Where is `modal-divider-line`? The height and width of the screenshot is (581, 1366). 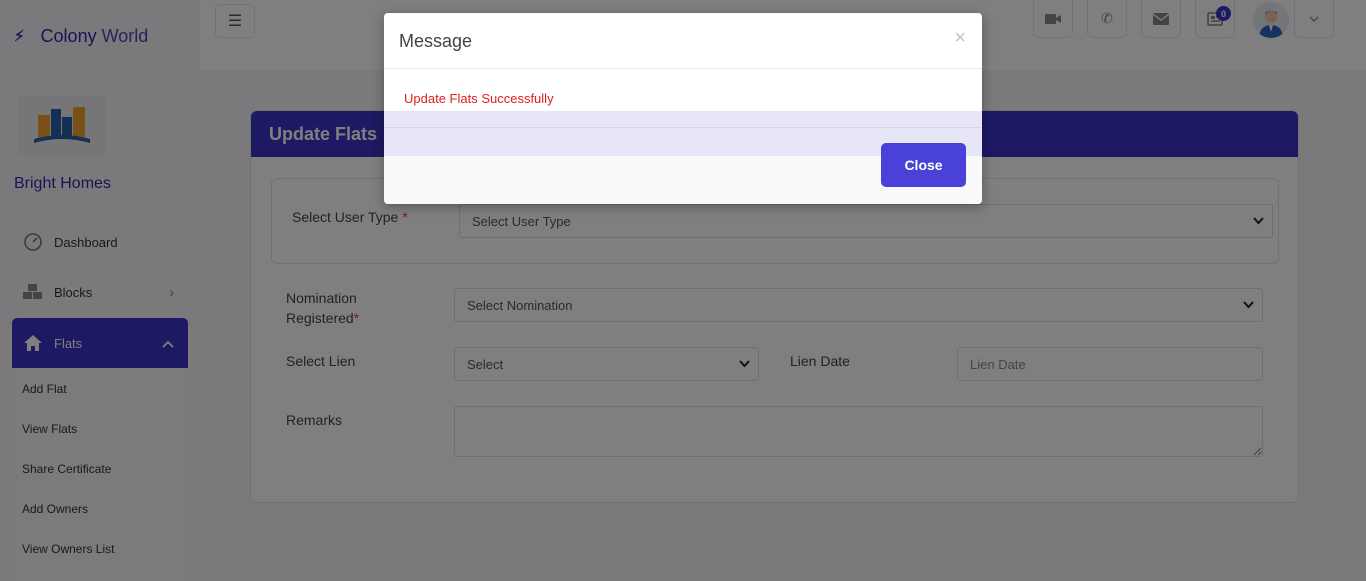 modal-divider-line is located at coordinates (683, 127).